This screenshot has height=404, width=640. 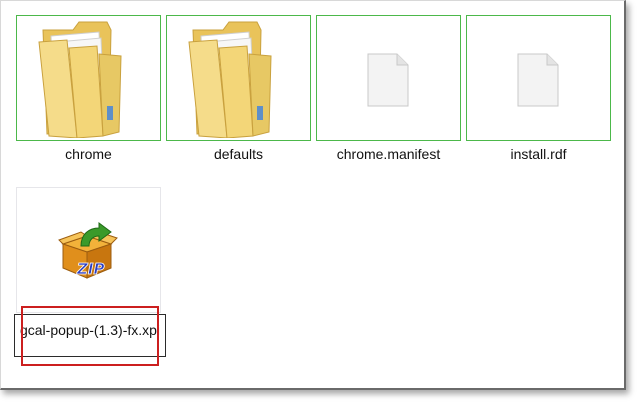 I want to click on file-item-chrome-manifest: chrome.manifest, so click(x=388, y=95).